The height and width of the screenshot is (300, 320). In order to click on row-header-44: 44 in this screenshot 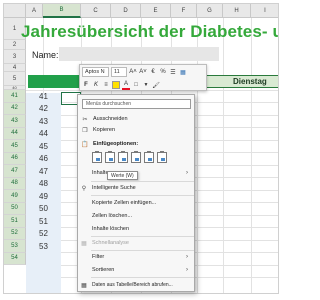, I will do `click(15, 133)`.